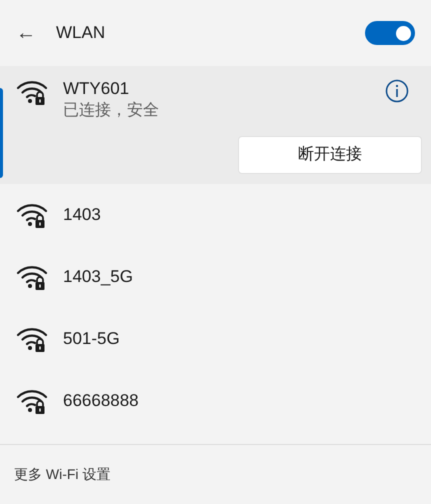 Image resolution: width=431 pixels, height=504 pixels. Describe the element at coordinates (215, 339) in the screenshot. I see `network-item: 501-5G` at that location.